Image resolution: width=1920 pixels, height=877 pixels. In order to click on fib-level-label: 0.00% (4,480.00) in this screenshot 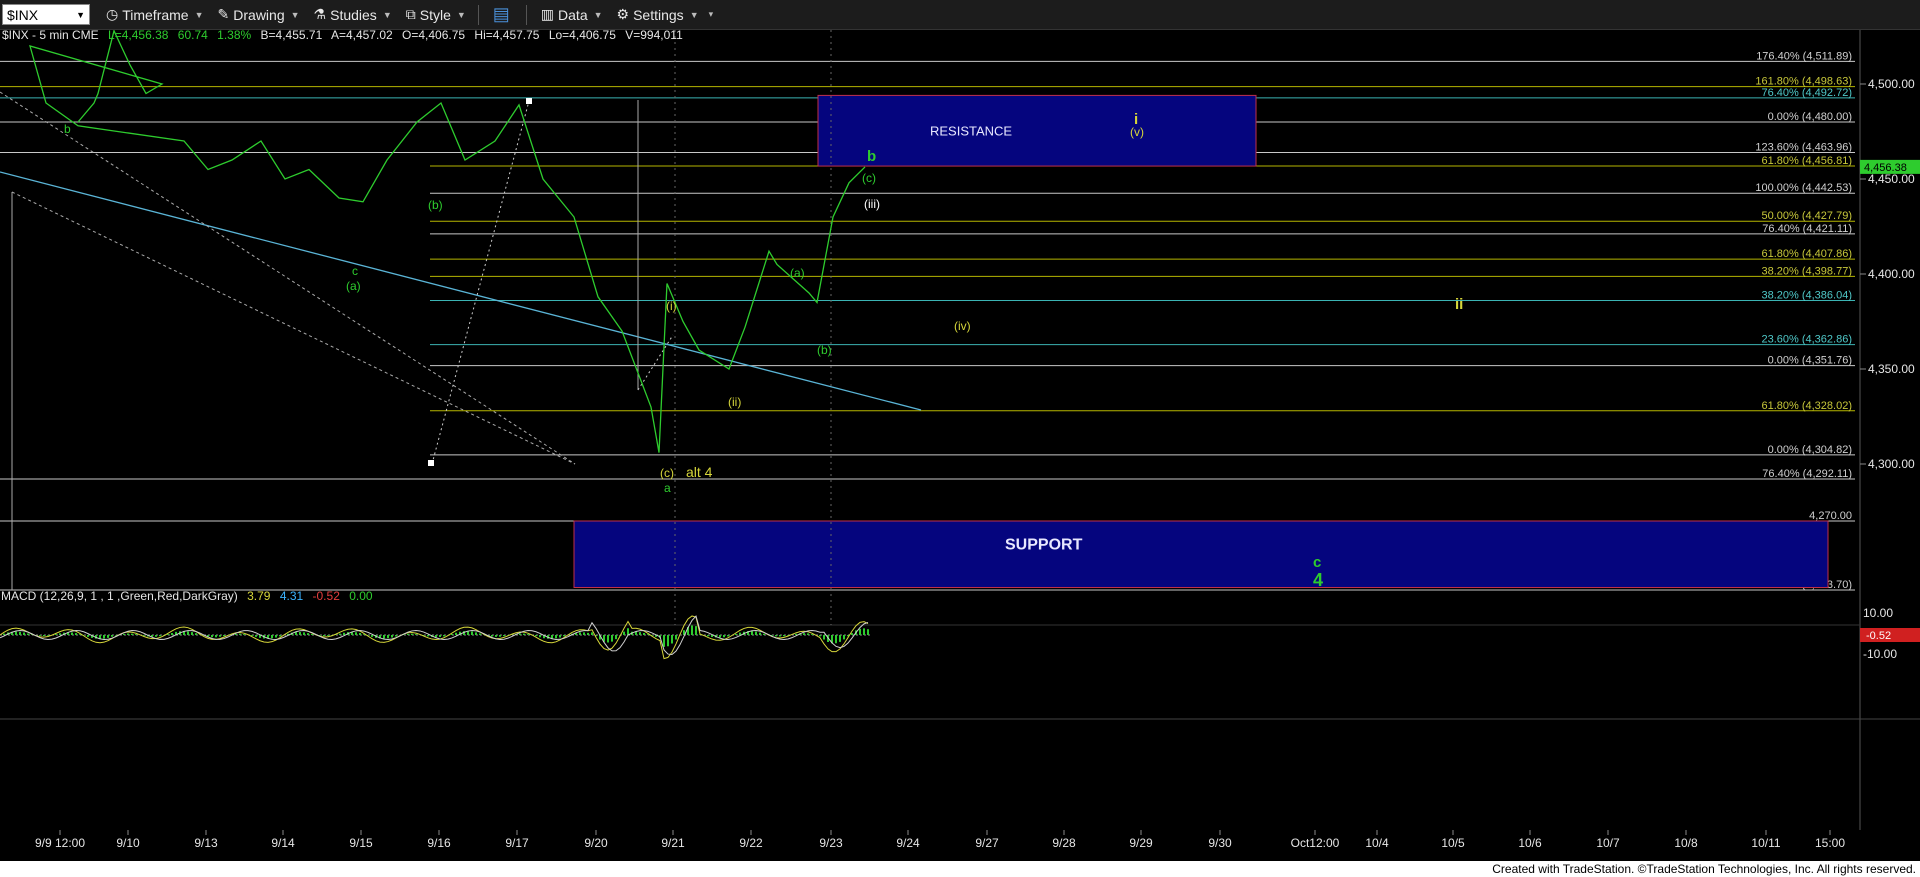, I will do `click(1810, 117)`.